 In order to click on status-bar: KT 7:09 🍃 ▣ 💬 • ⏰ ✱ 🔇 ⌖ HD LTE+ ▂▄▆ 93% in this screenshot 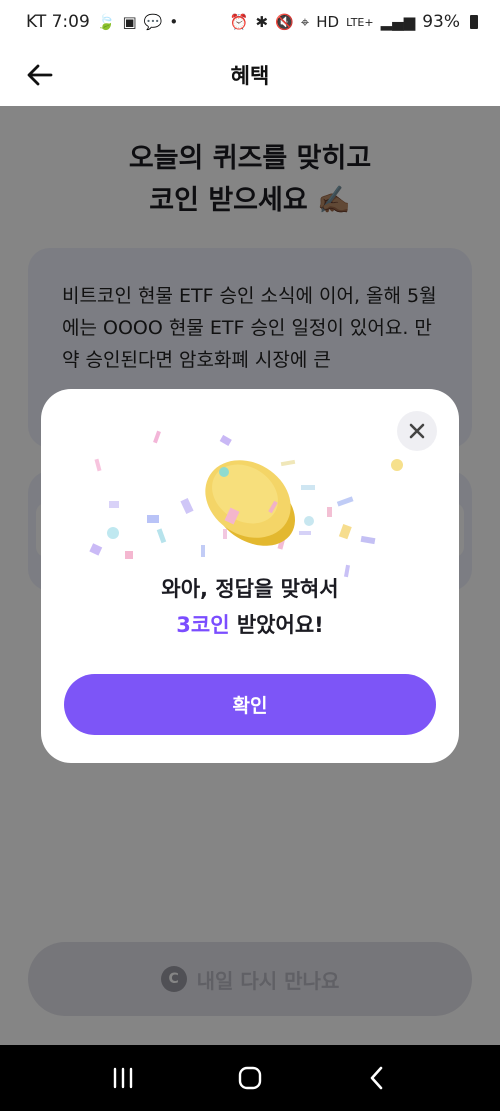, I will do `click(250, 22)`.